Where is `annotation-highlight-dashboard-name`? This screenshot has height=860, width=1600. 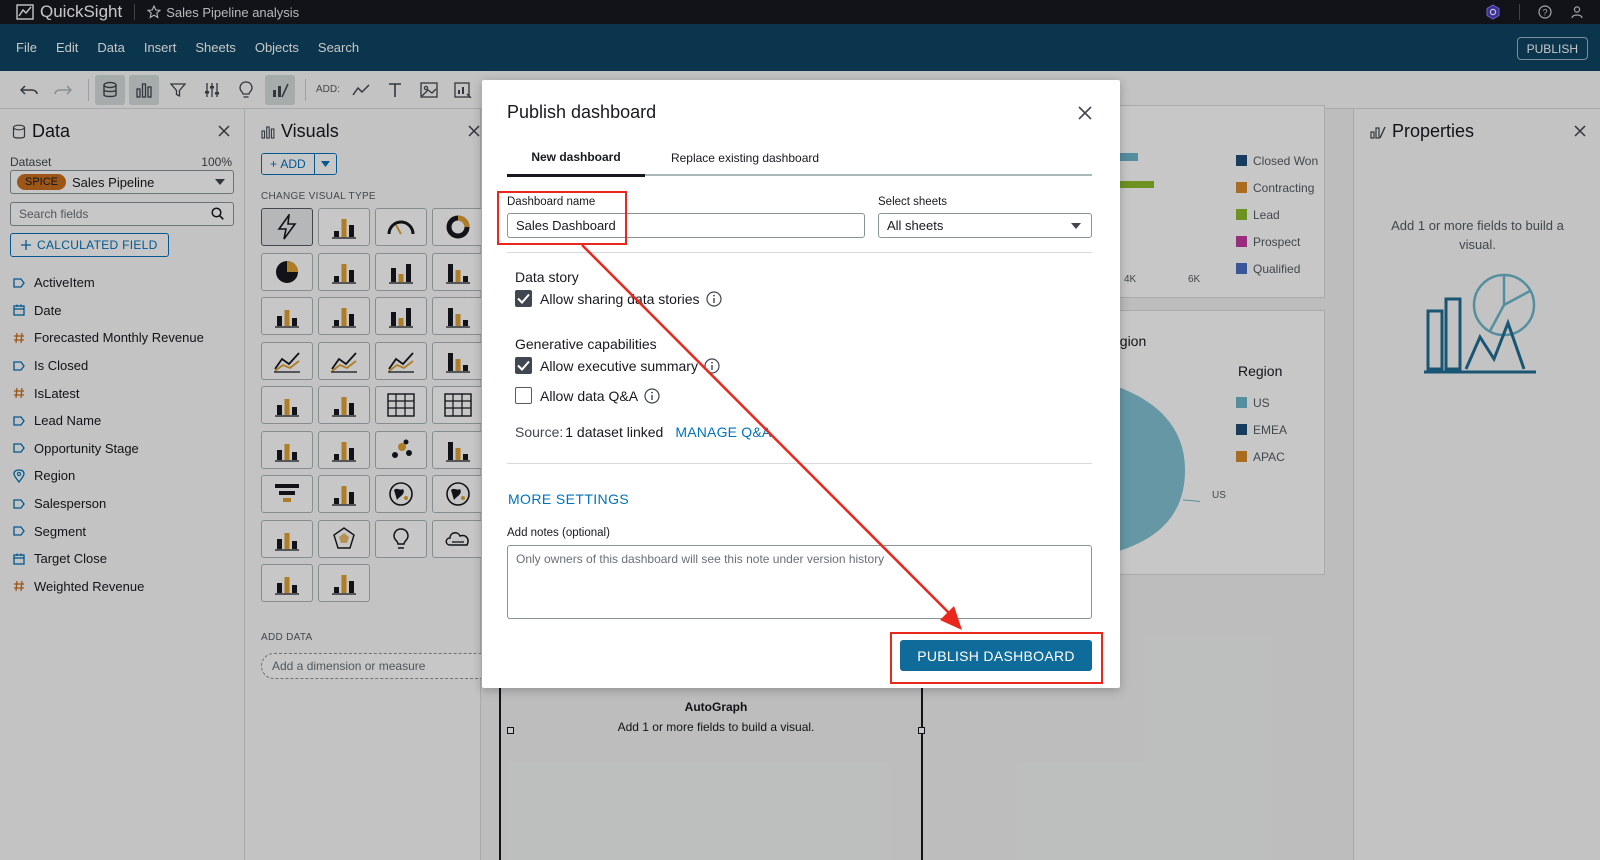 annotation-highlight-dashboard-name is located at coordinates (562, 218).